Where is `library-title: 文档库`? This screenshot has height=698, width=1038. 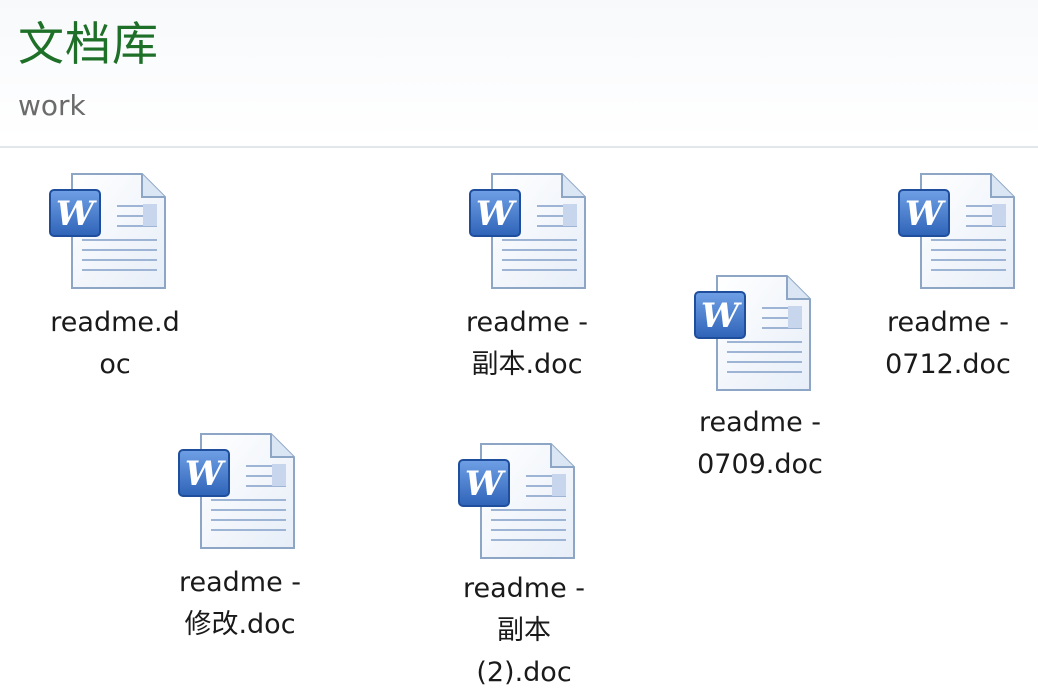 library-title: 文档库 is located at coordinates (88, 44).